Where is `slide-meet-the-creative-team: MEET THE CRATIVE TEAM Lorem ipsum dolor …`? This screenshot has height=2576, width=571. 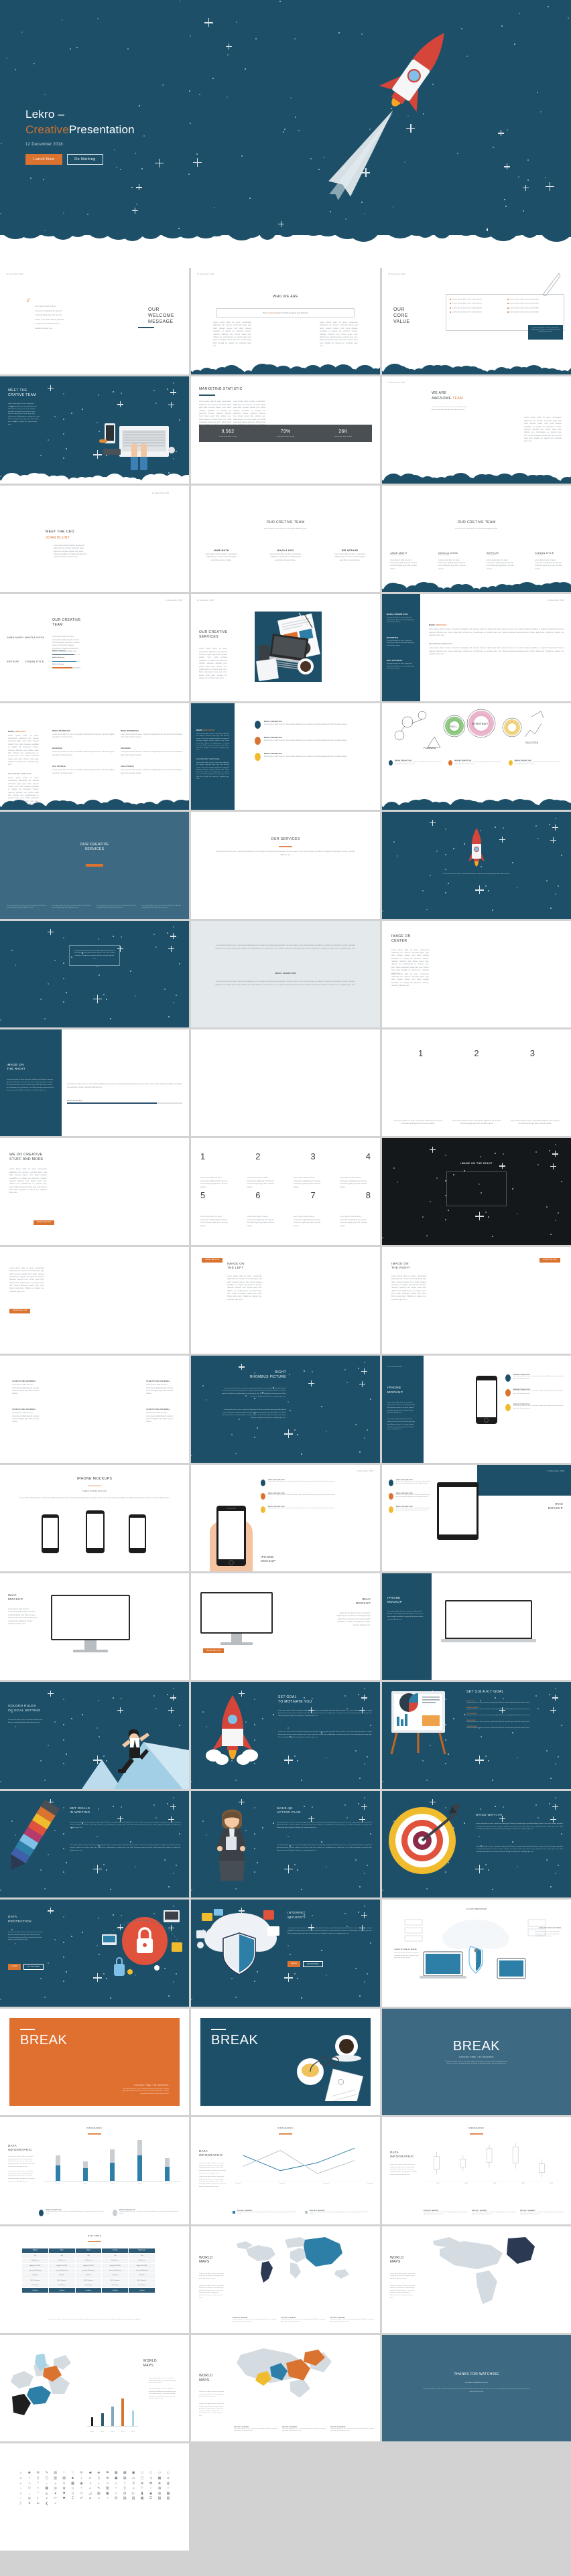 slide-meet-the-creative-team: MEET THE CRATIVE TEAM Lorem ipsum dolor … is located at coordinates (94, 430).